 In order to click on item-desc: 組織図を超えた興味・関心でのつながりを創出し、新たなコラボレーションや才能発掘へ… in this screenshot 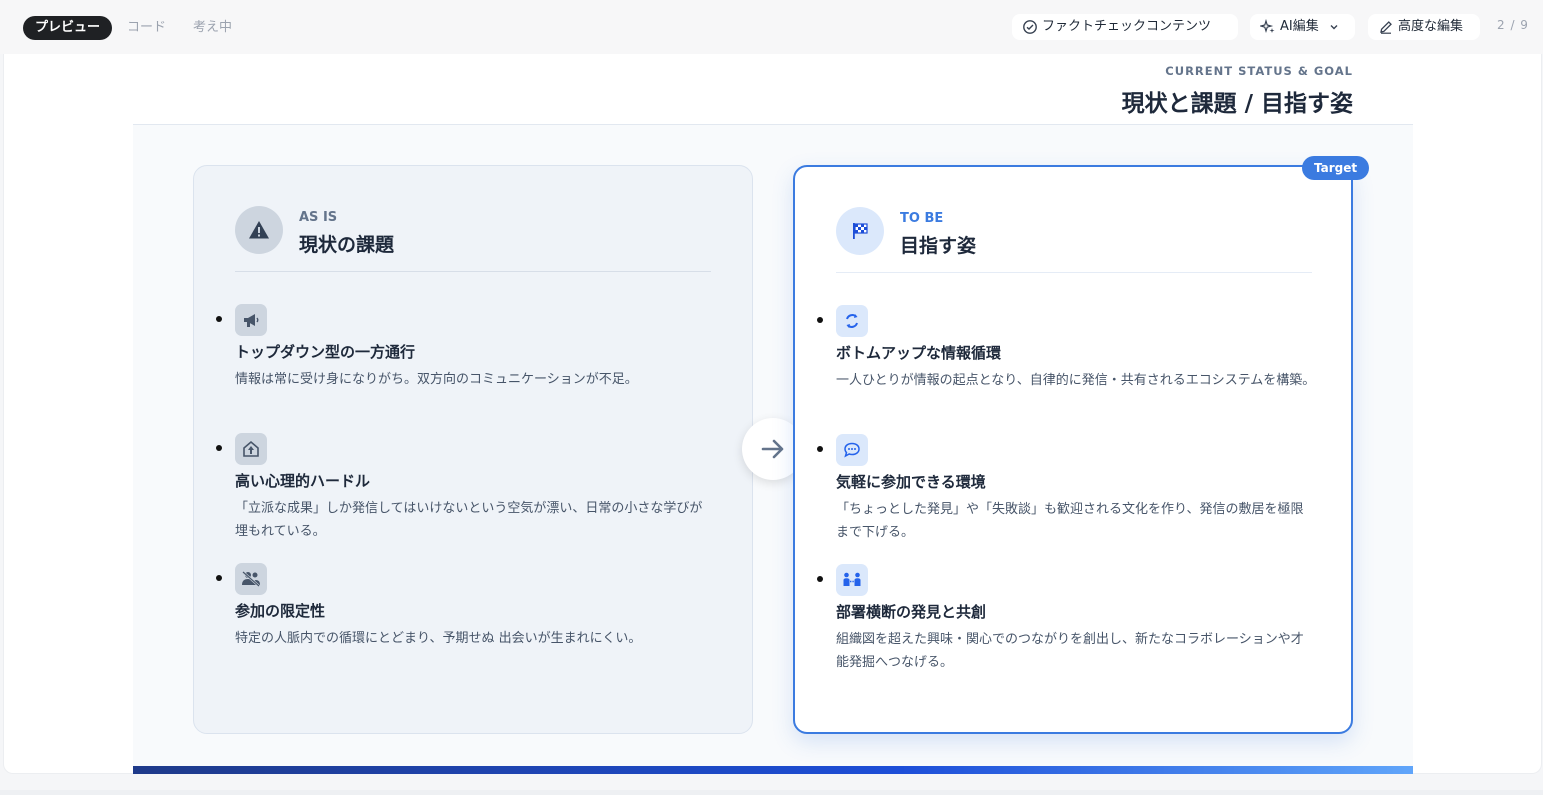, I will do `click(1070, 651)`.